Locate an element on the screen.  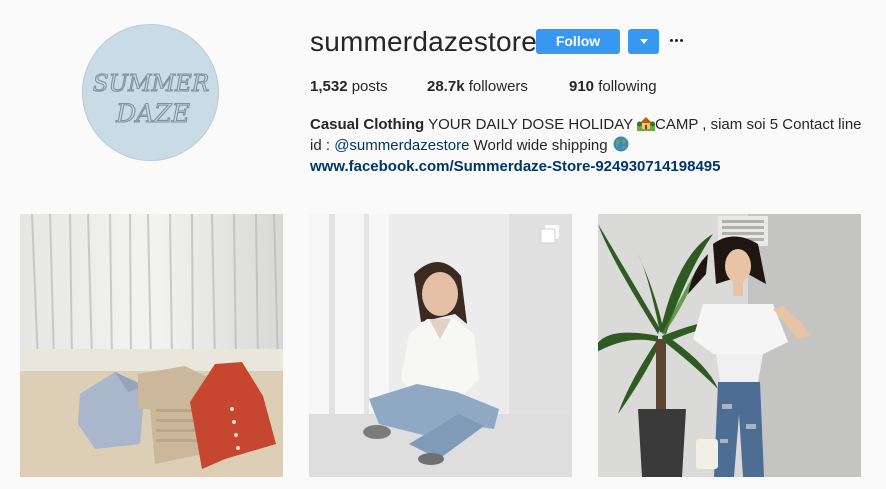
avatar-text-top: SUMMER is located at coordinates (151, 84).